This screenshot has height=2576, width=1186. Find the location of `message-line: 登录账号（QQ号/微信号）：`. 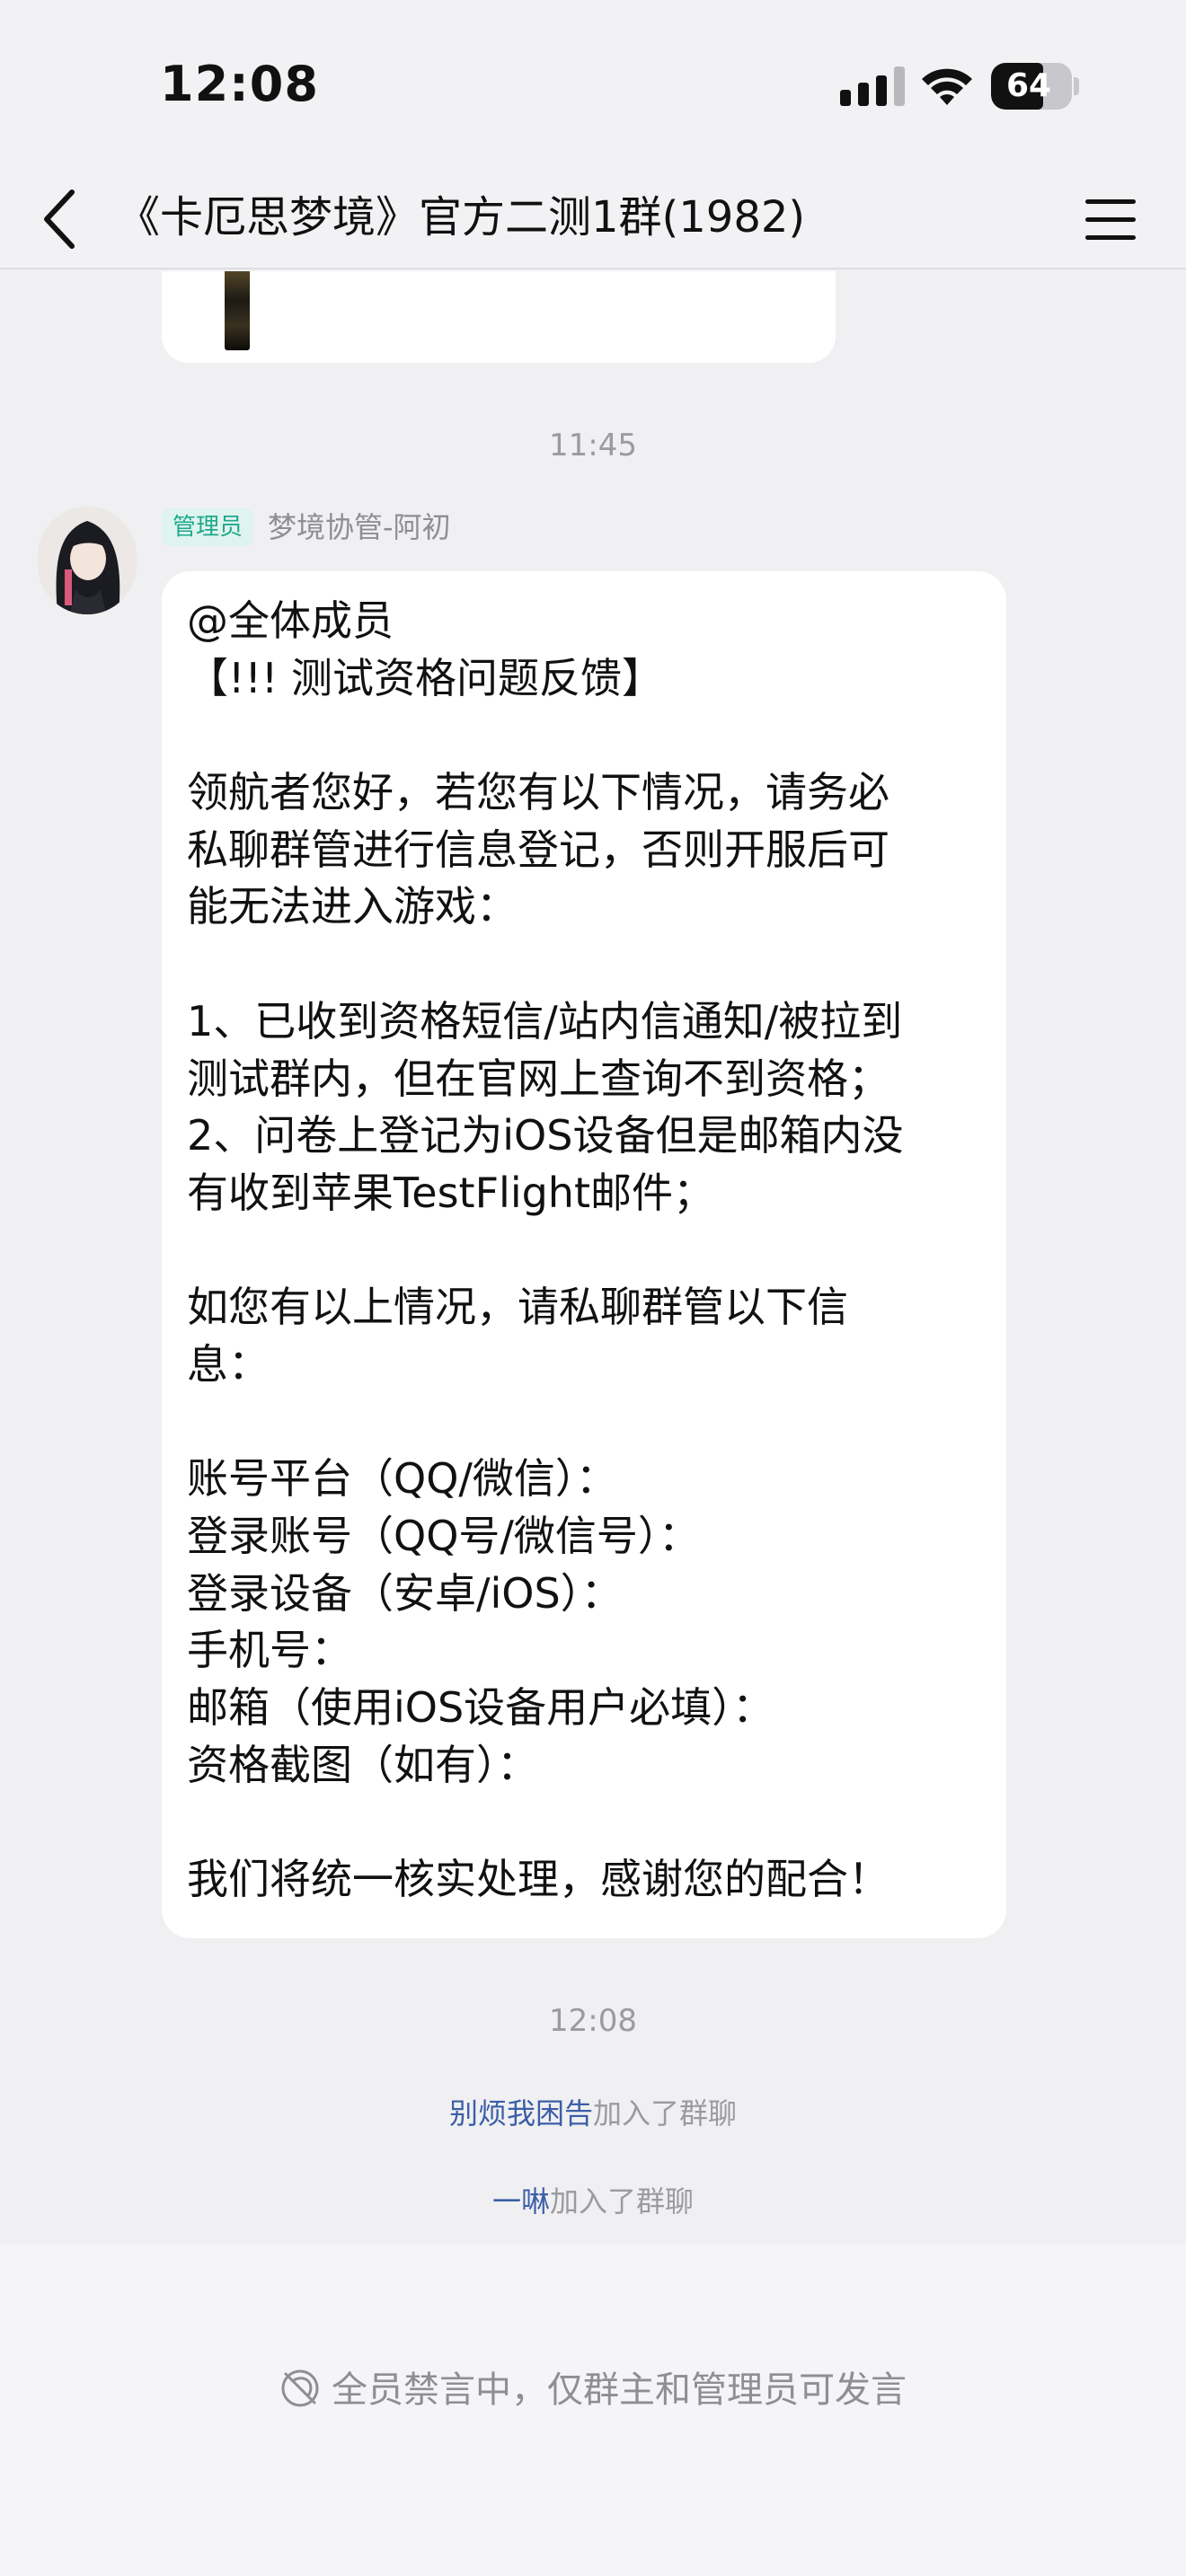

message-line: 登录账号（QQ号/微信号）： is located at coordinates (443, 1536).